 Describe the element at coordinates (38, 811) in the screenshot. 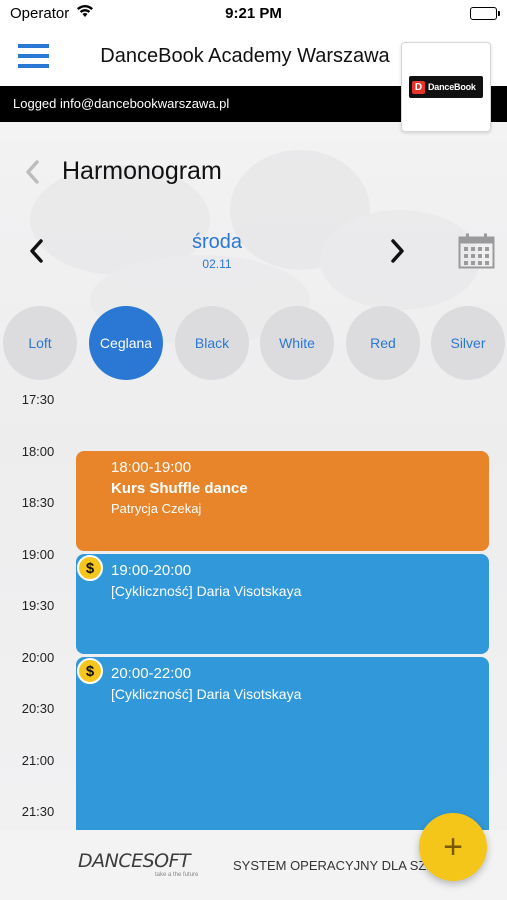

I see `time-label: 21:30` at that location.